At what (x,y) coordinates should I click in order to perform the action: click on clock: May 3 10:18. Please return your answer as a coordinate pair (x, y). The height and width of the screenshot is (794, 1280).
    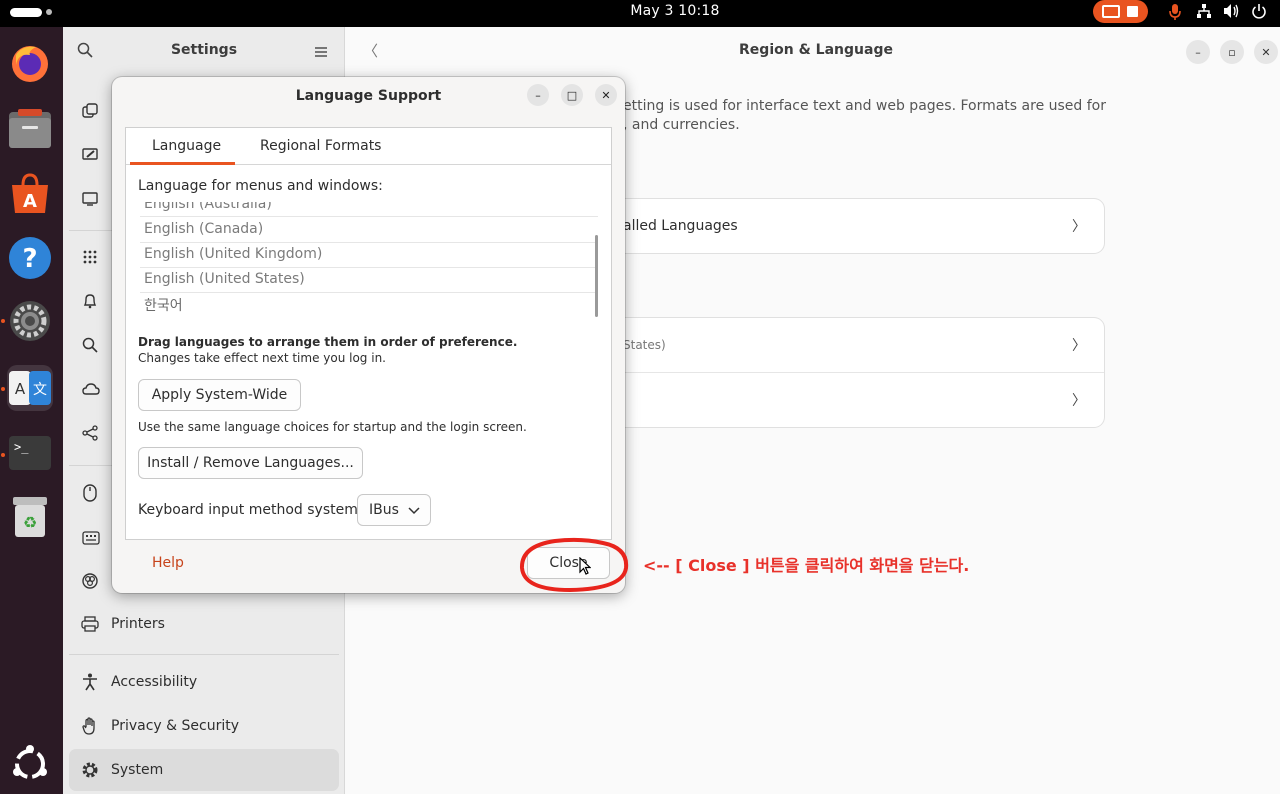
    Looking at the image, I should click on (640, 11).